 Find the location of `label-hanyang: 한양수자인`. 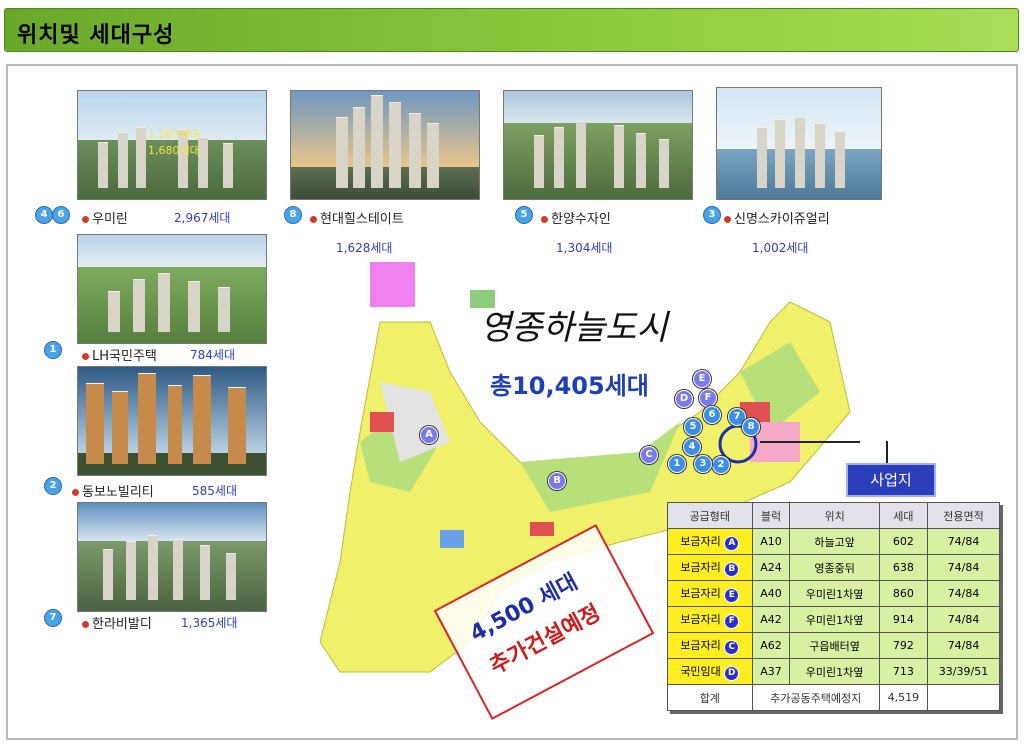

label-hanyang: 한양수자인 is located at coordinates (576, 217).